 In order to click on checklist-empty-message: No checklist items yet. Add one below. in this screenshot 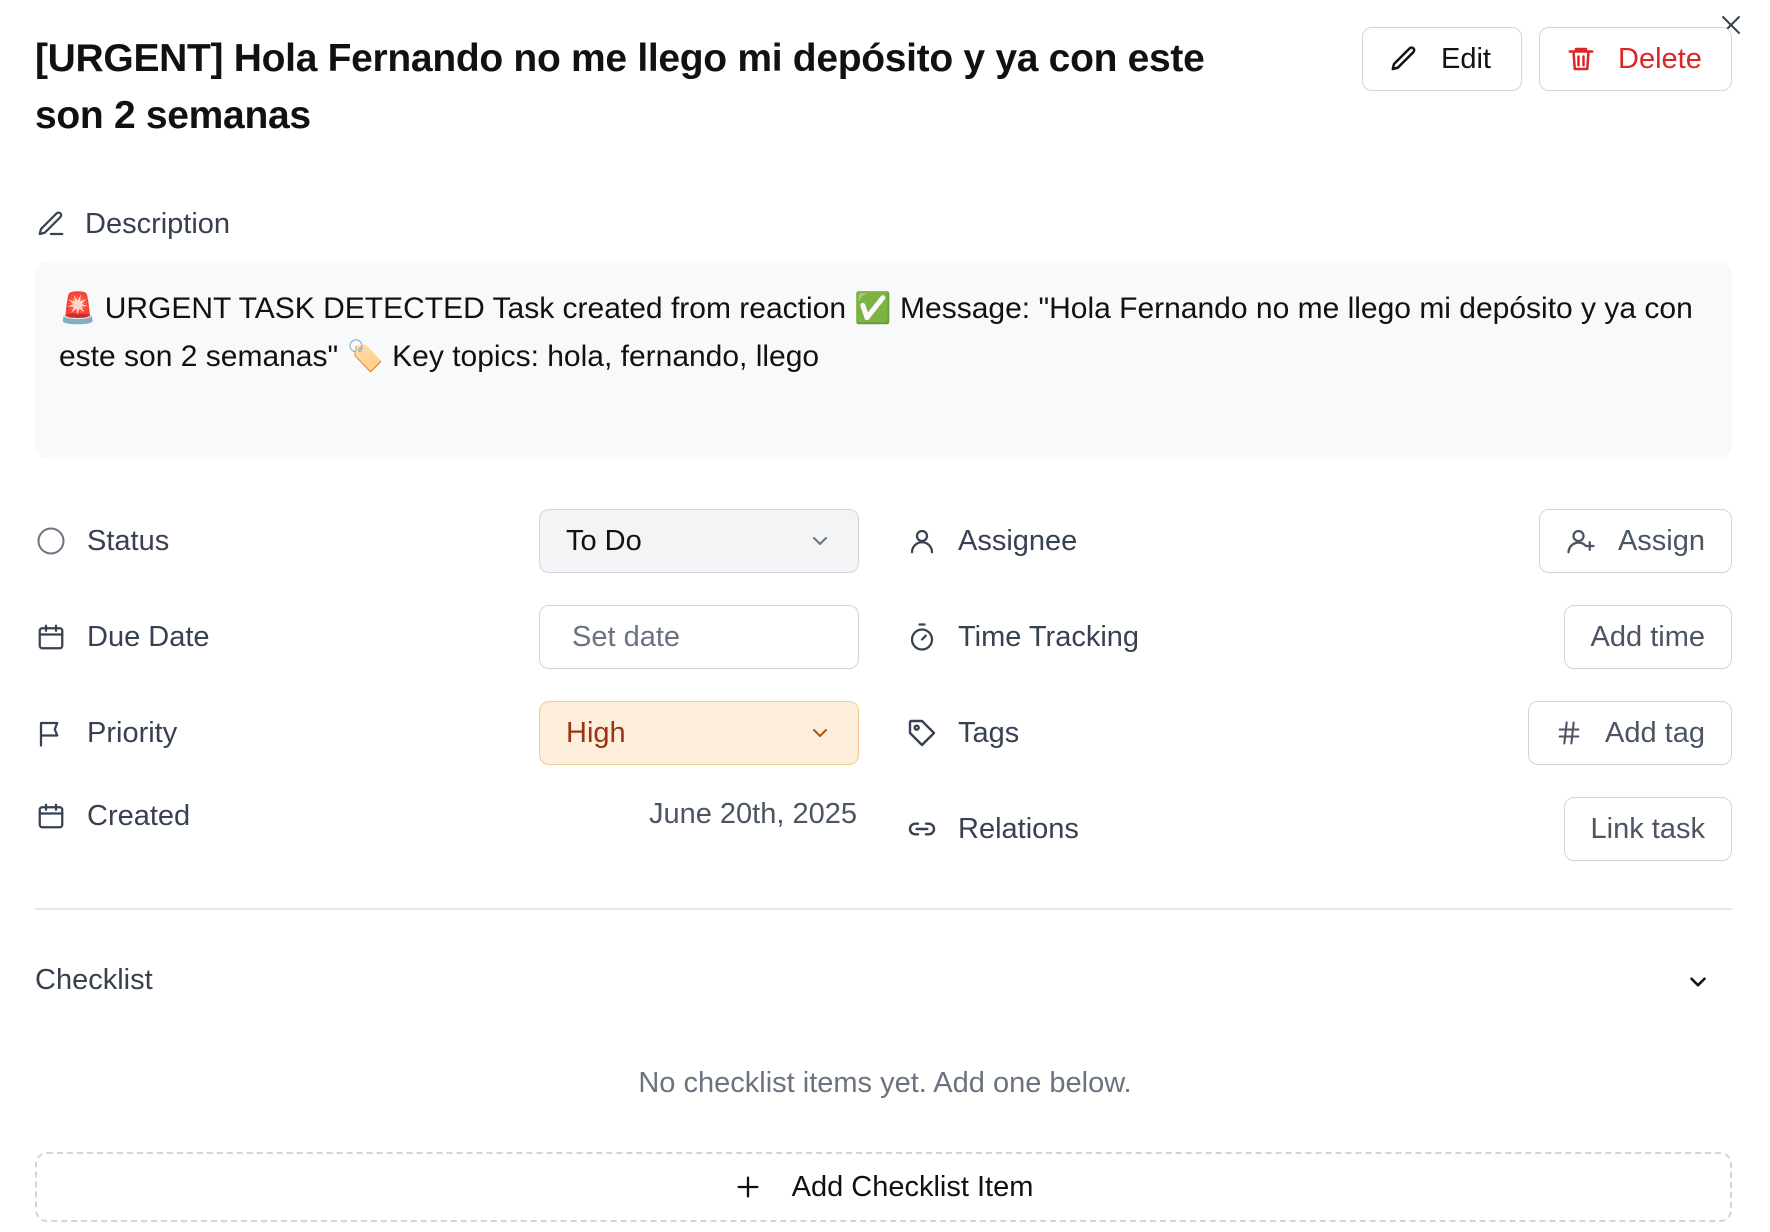, I will do `click(885, 1083)`.